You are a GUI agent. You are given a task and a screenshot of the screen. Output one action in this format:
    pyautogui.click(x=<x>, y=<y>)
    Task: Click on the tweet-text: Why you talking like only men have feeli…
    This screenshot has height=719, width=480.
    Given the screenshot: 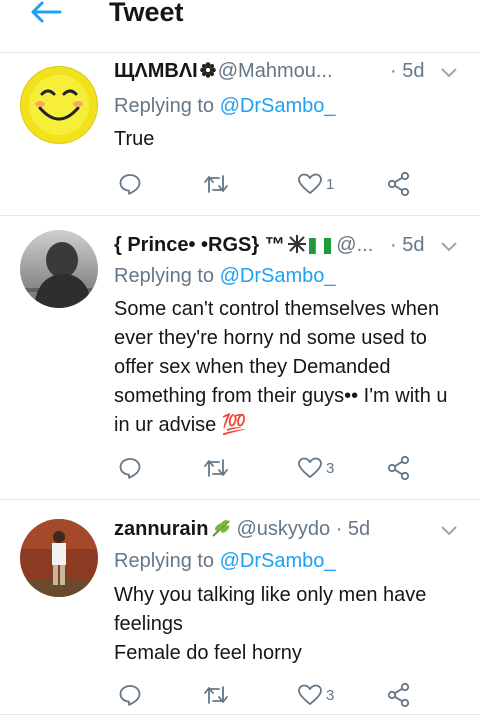 What is the action you would take?
    pyautogui.click(x=289, y=624)
    